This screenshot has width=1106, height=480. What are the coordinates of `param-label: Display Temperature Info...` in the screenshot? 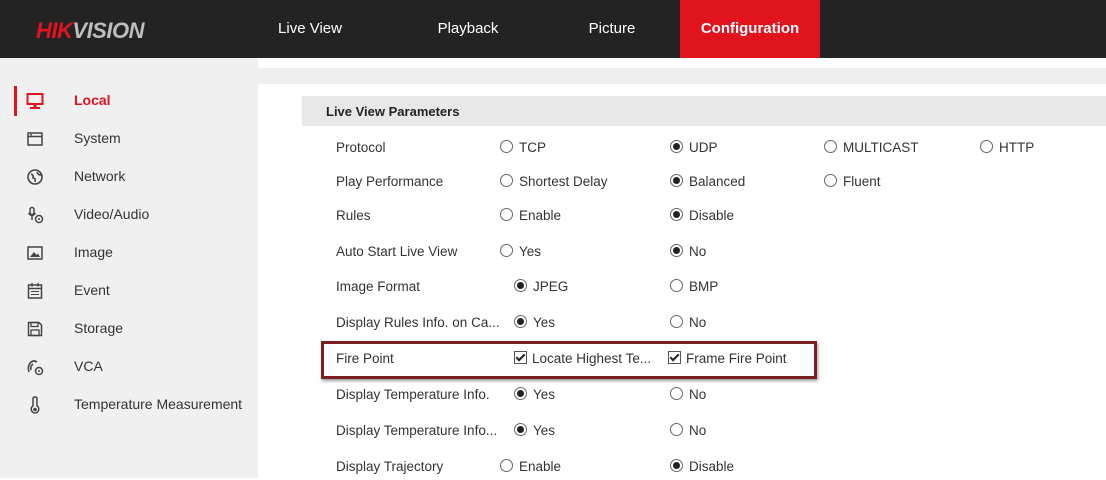 It's located at (417, 430).